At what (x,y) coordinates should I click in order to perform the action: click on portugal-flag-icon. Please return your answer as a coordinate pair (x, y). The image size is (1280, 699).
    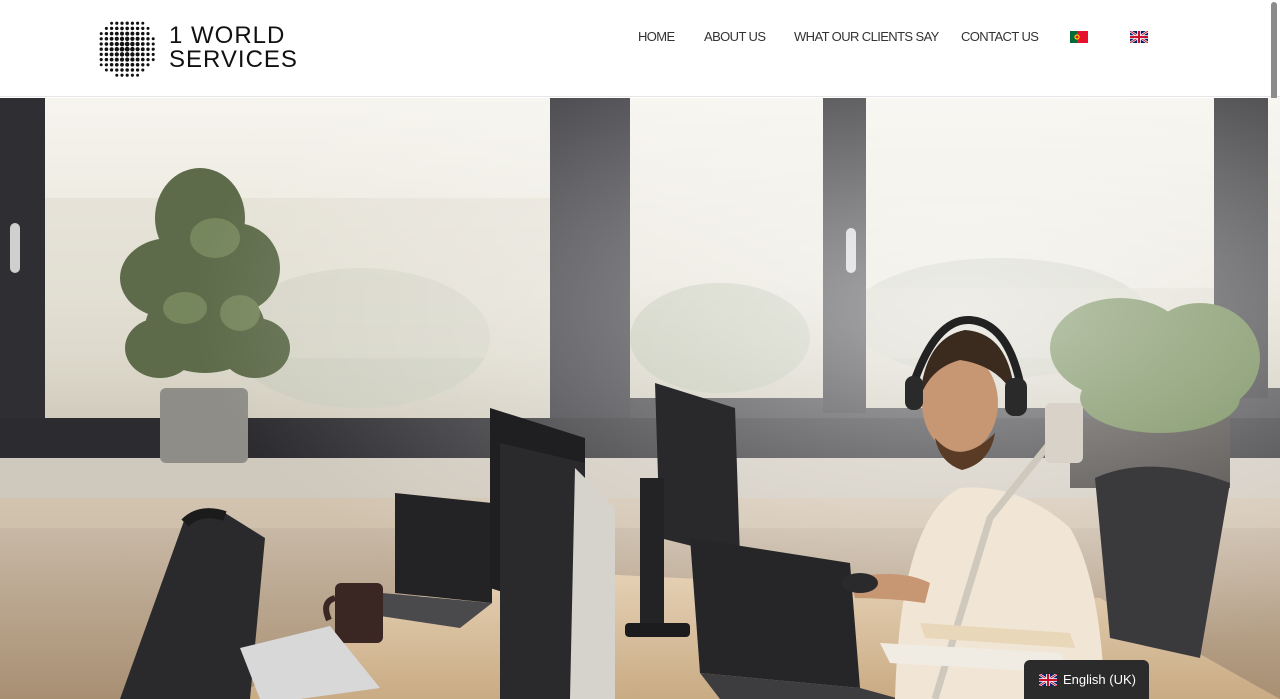
    Looking at the image, I should click on (1079, 37).